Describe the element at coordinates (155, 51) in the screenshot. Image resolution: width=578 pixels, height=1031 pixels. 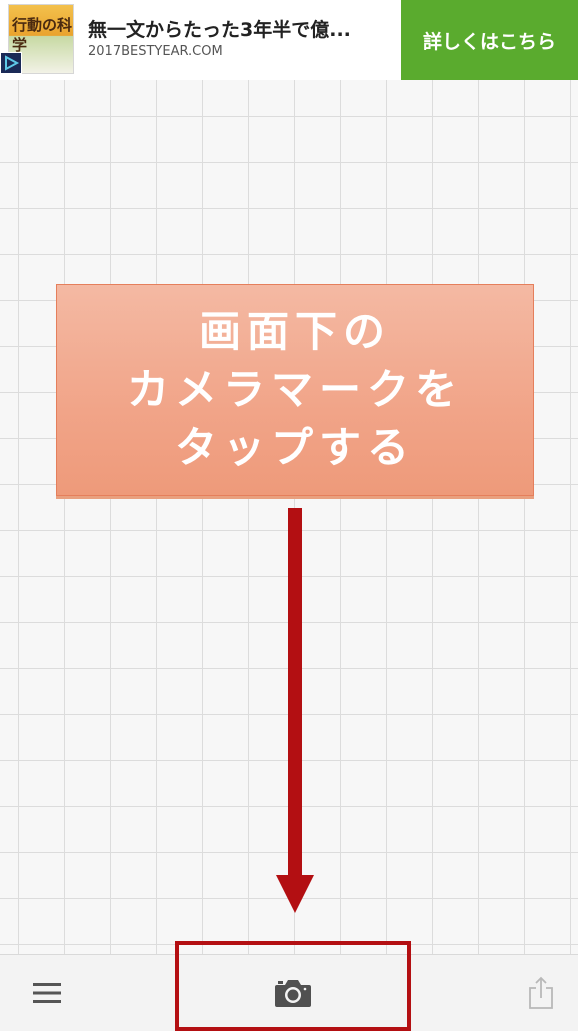
I see `ad-url: 2017BESTYEAR.COM` at that location.